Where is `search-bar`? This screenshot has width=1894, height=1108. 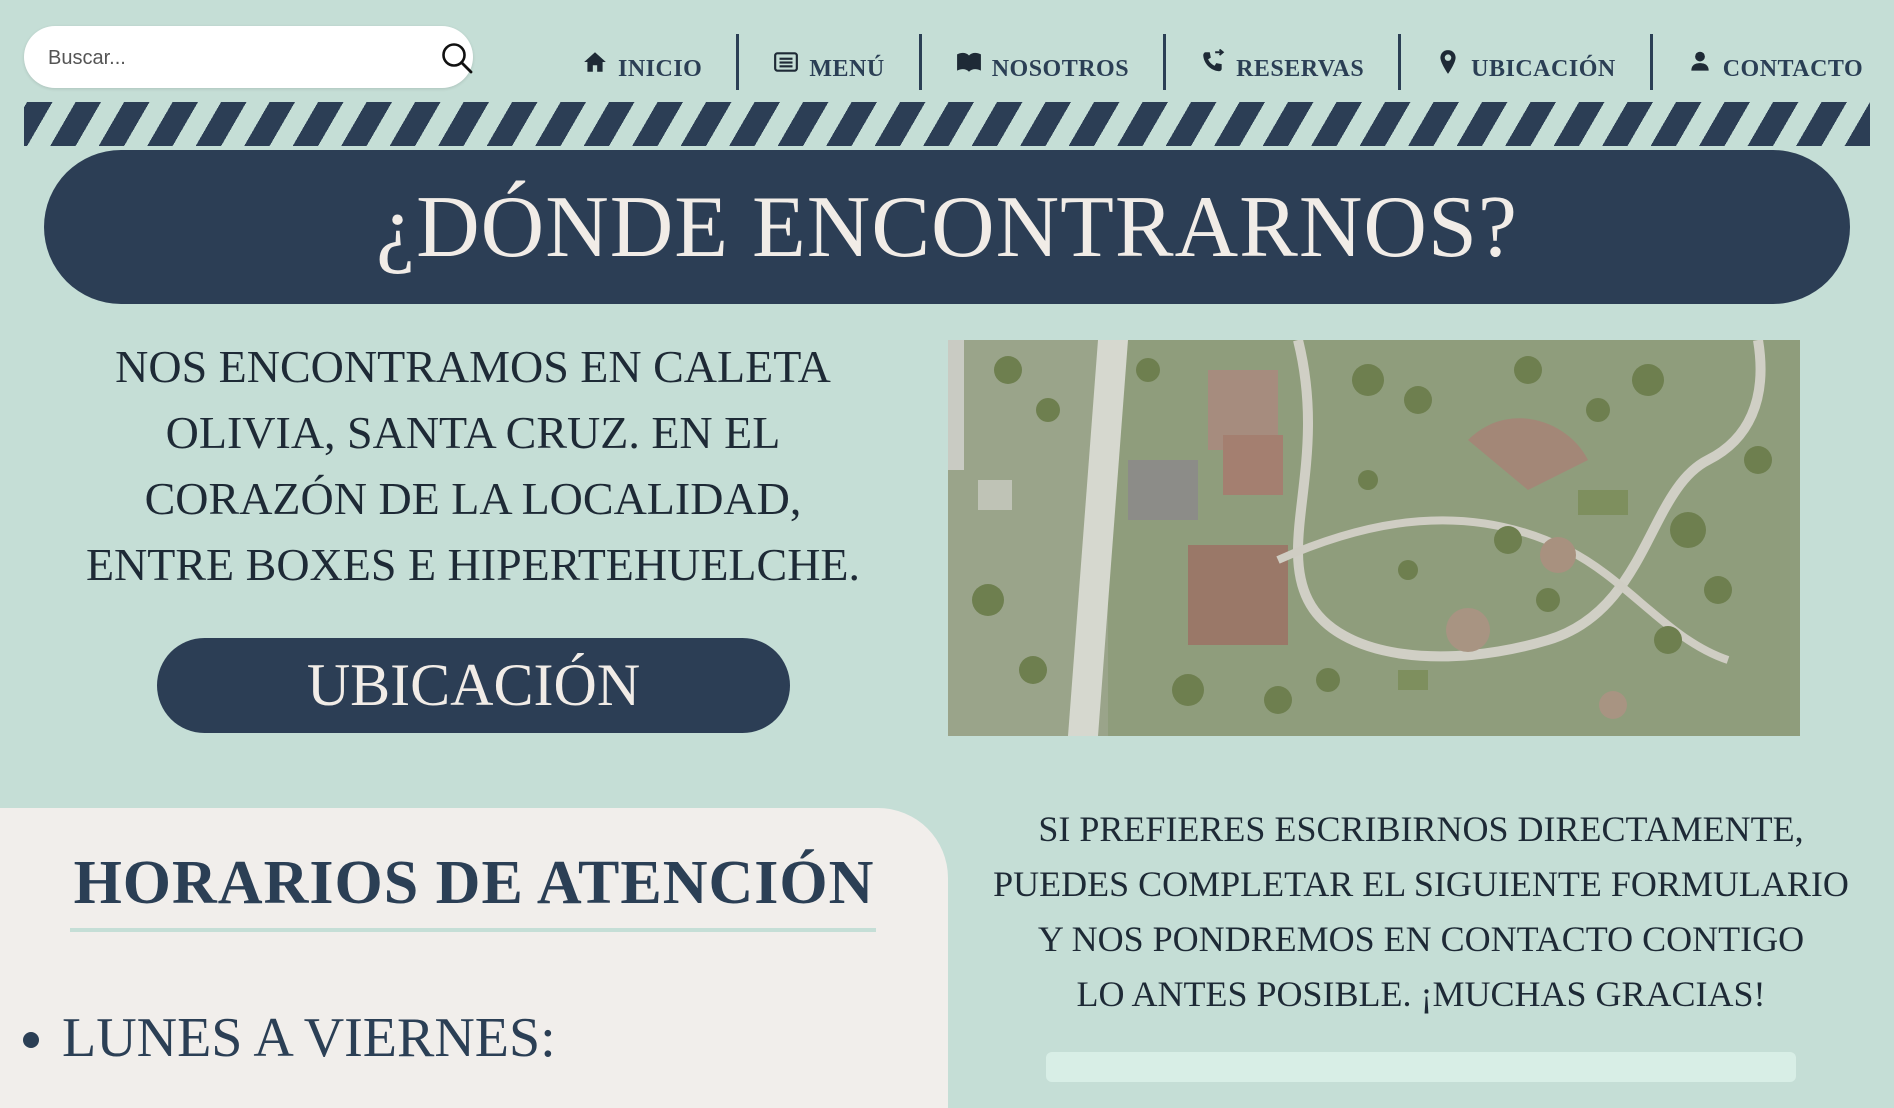
search-bar is located at coordinates (249, 58).